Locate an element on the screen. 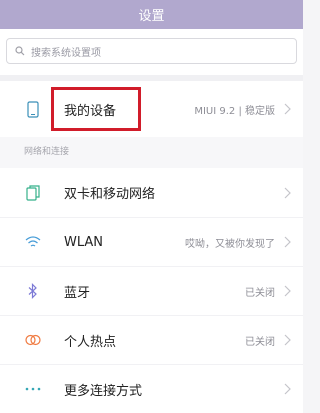 The image size is (320, 413). phone-icon is located at coordinates (33, 109).